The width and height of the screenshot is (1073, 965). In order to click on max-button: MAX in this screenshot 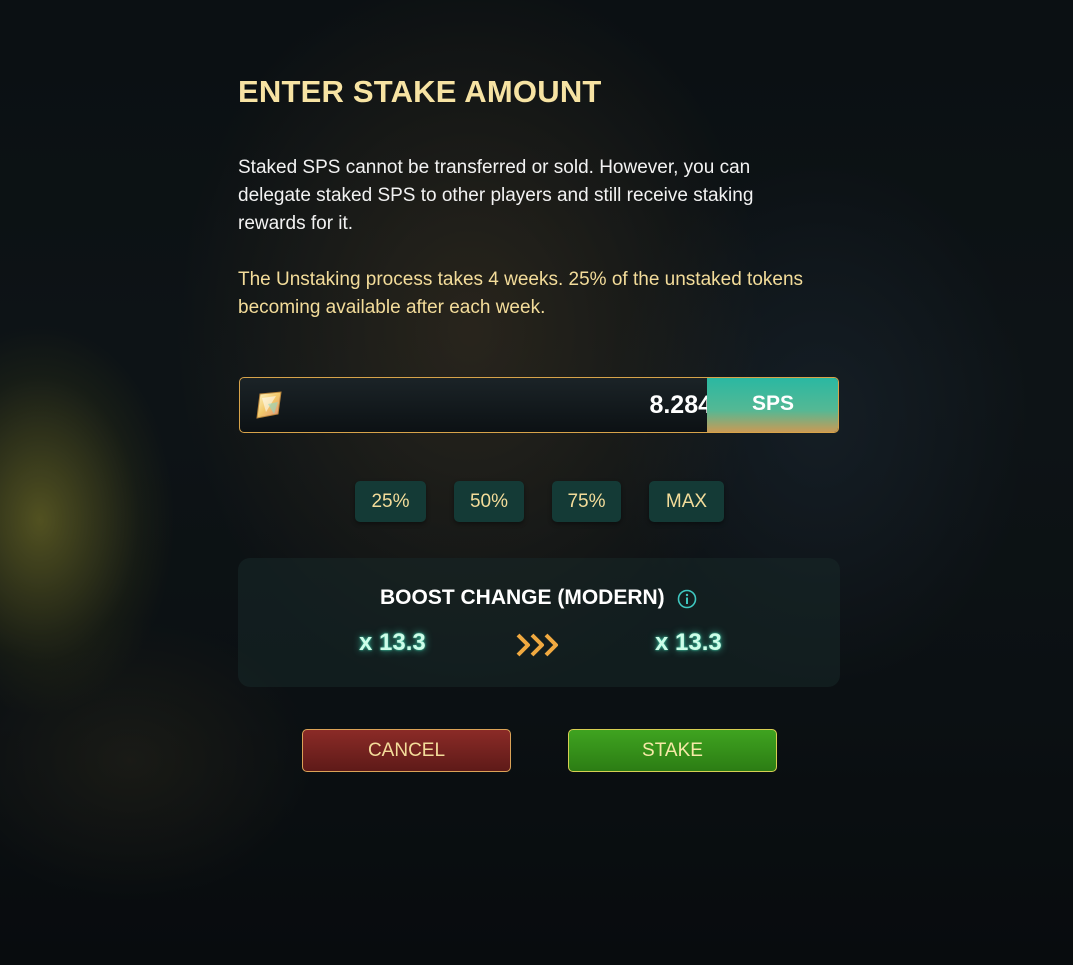, I will do `click(686, 501)`.